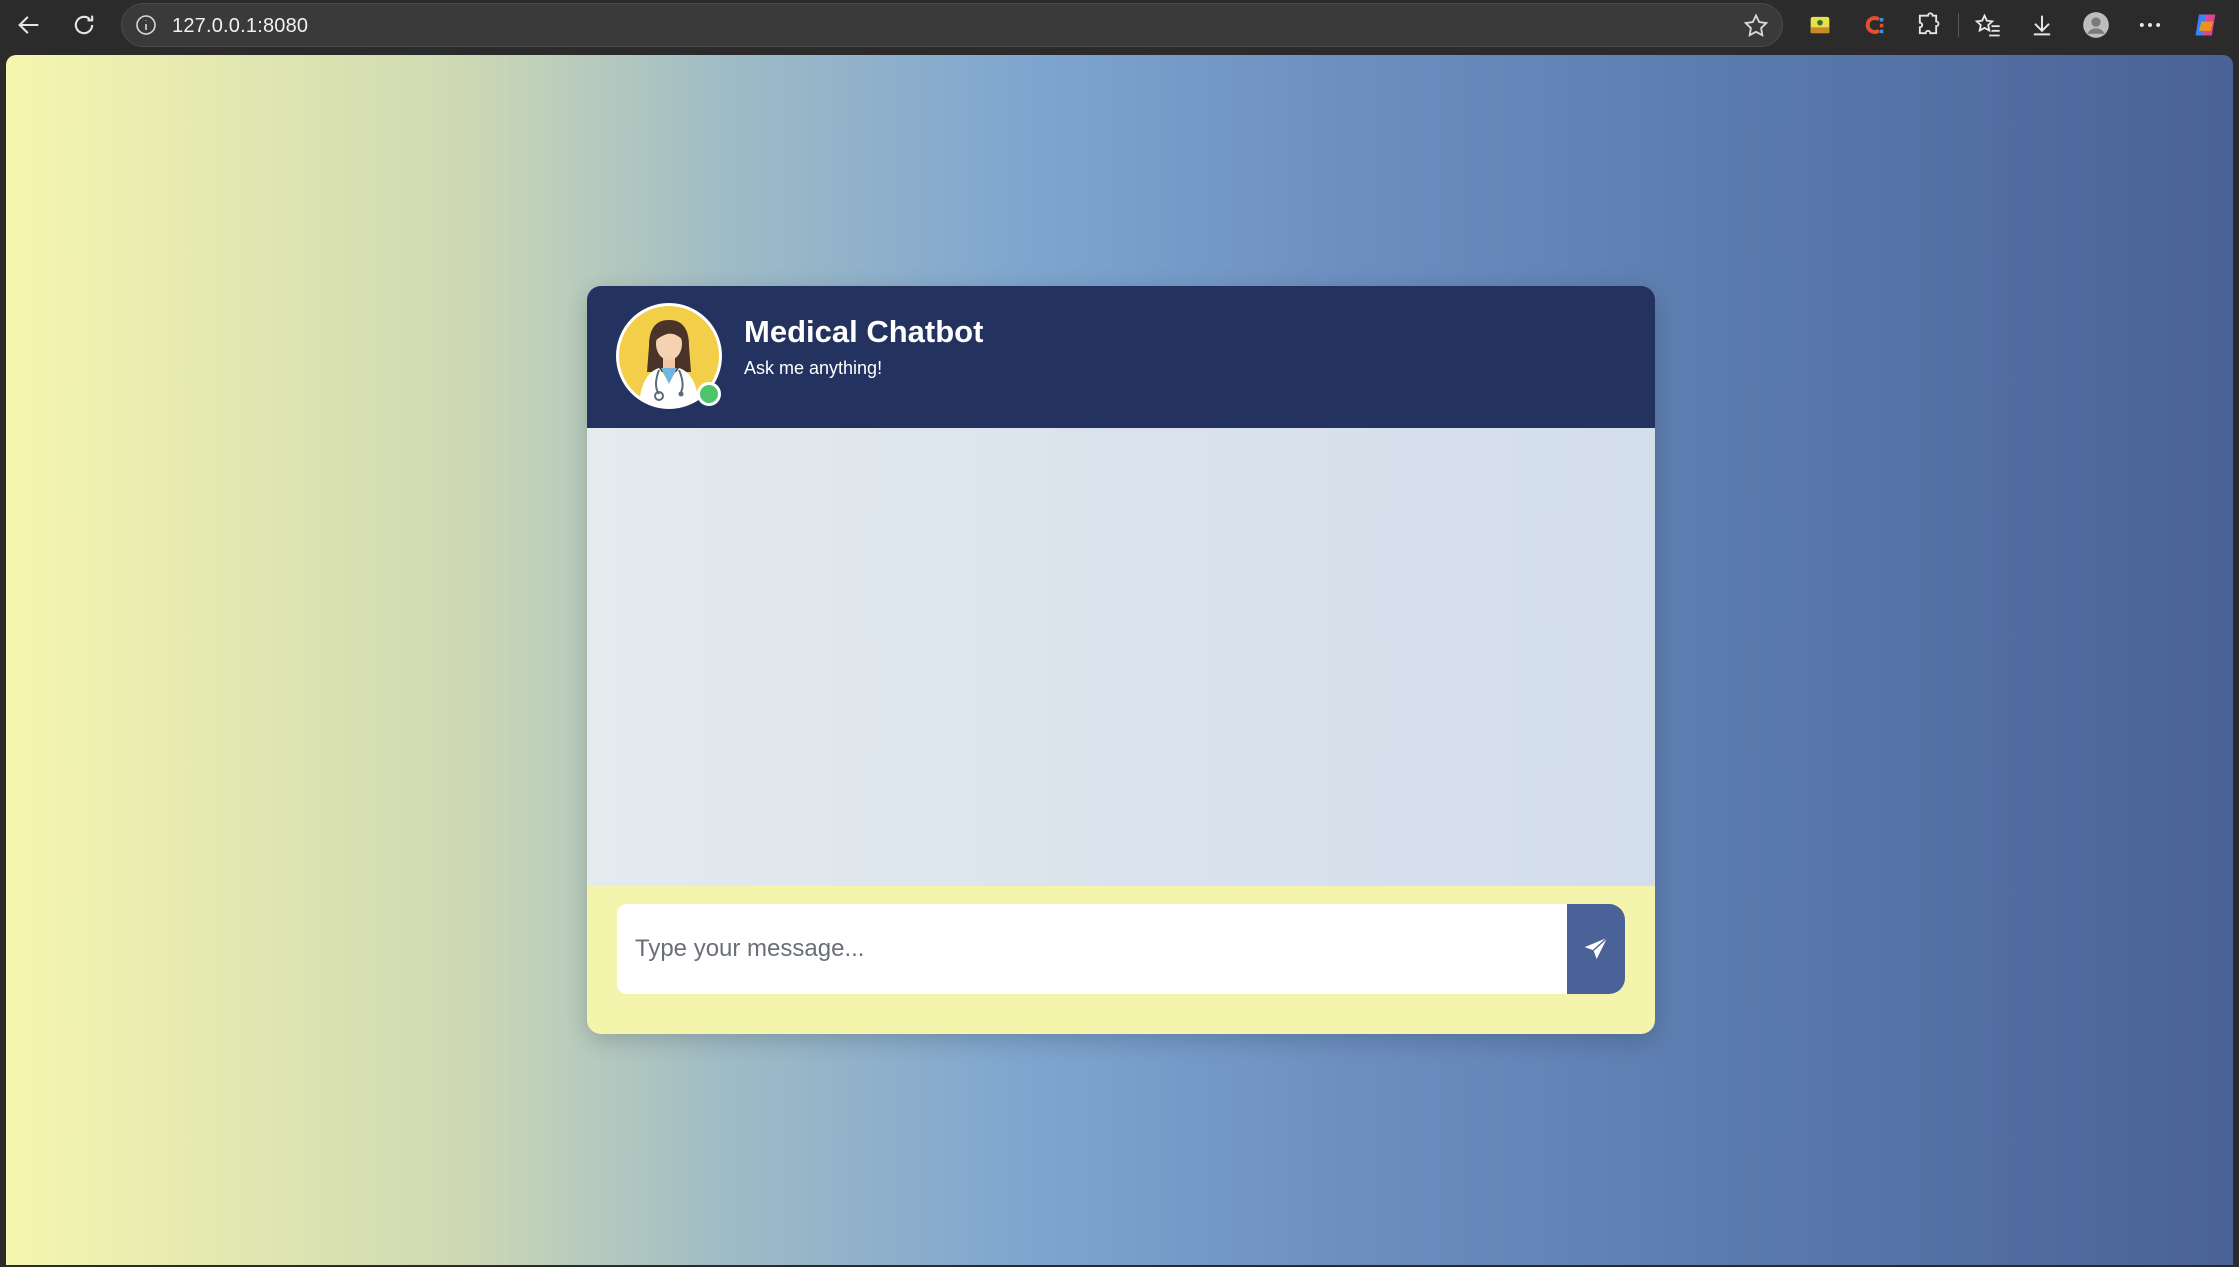 This screenshot has width=2239, height=1267. Describe the element at coordinates (1988, 25) in the screenshot. I see `favorites-icon` at that location.